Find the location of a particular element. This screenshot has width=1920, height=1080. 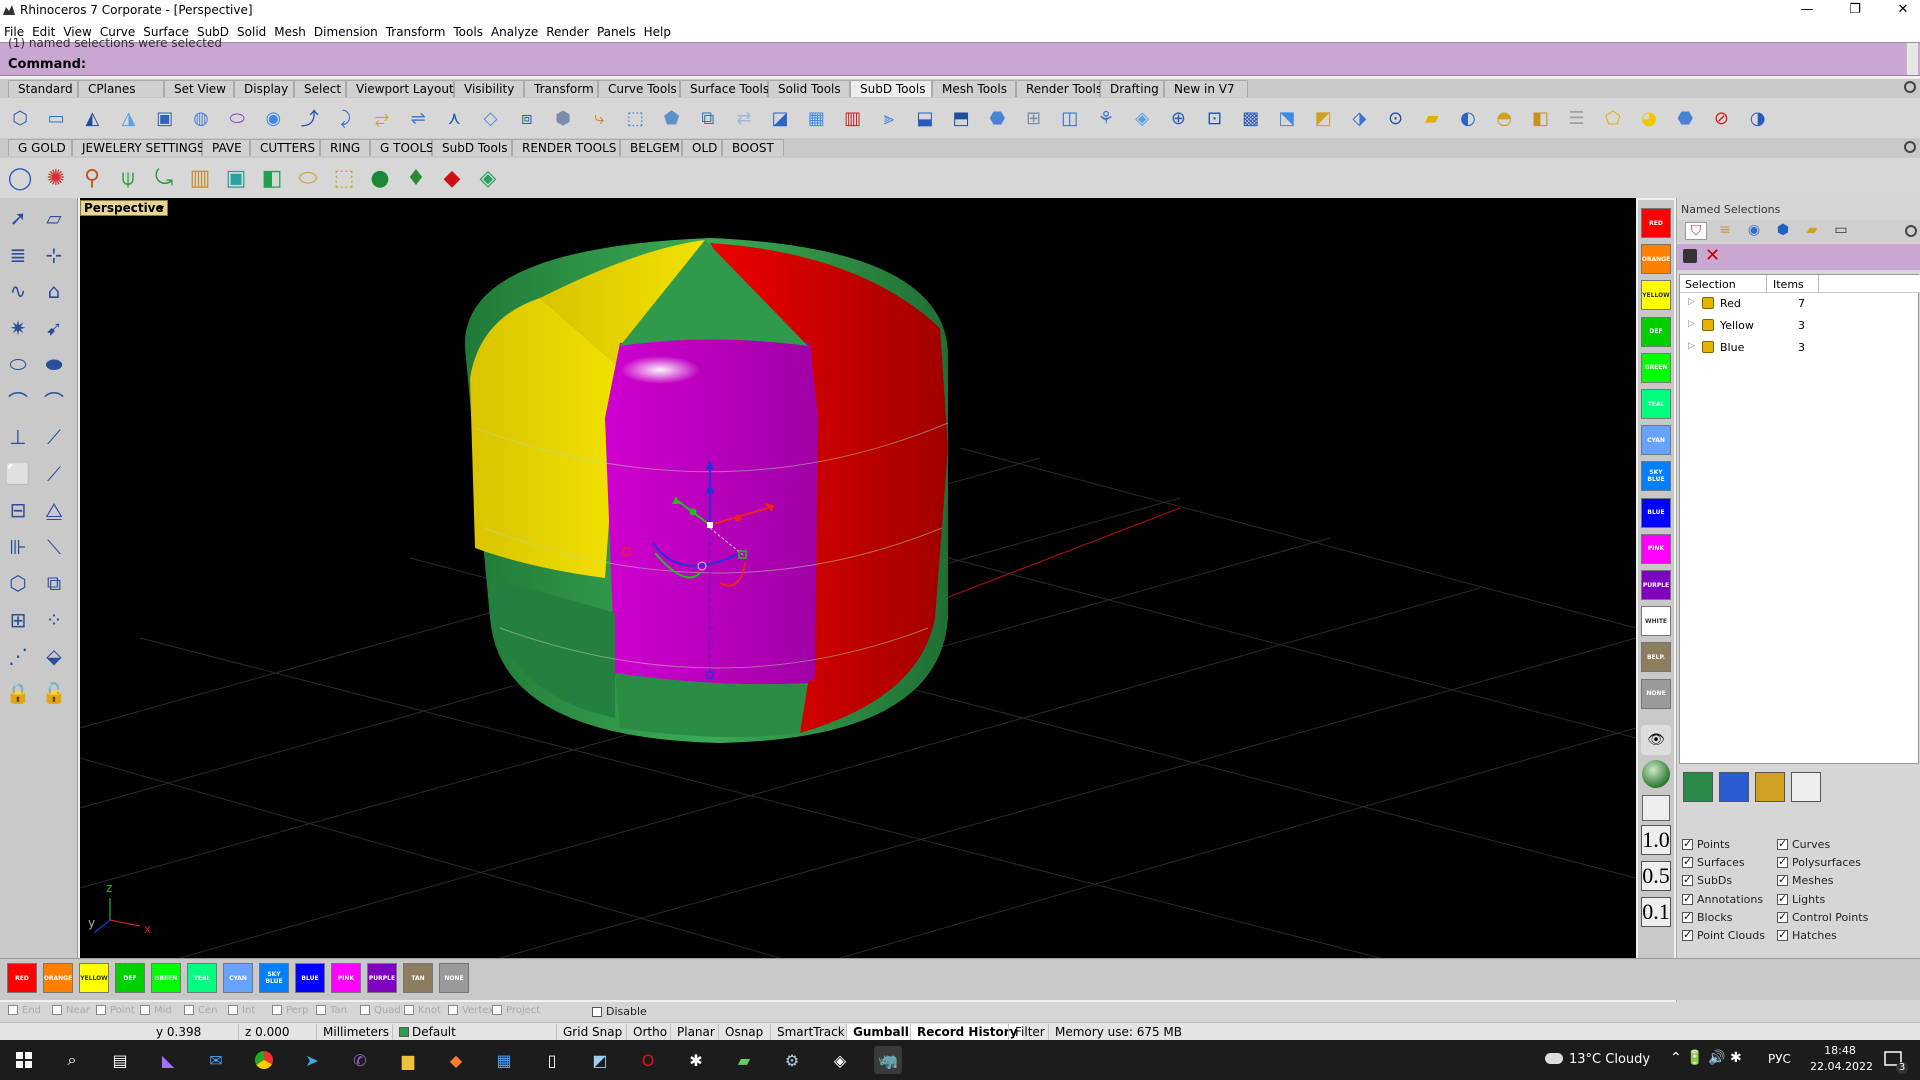

toolbar-tab-cplanes: CPlanes is located at coordinates (121, 88).